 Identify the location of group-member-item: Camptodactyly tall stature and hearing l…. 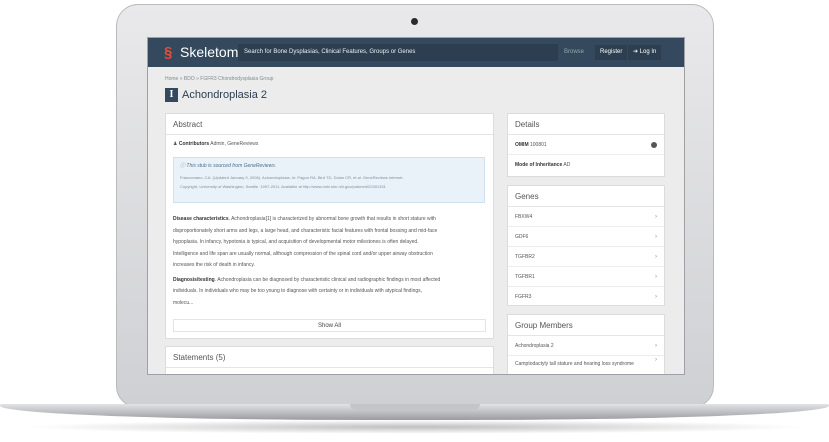
(586, 365).